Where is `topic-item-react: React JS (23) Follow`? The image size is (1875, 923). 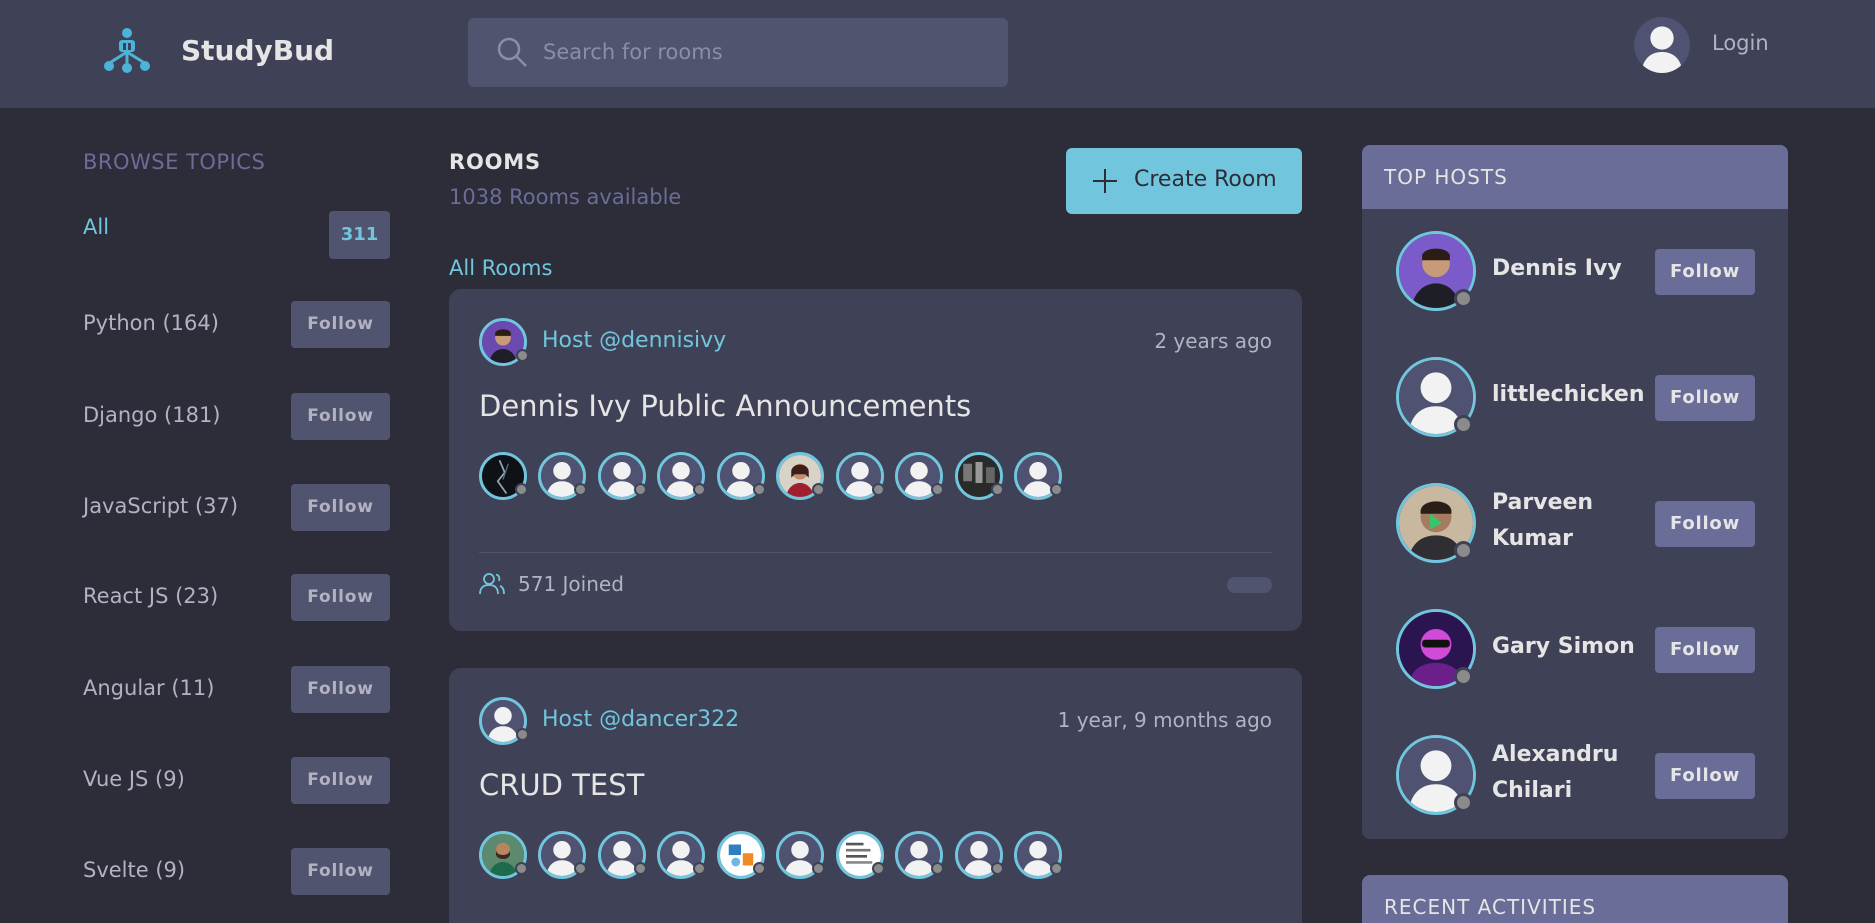
topic-item-react: React JS (23) Follow is located at coordinates (236, 598).